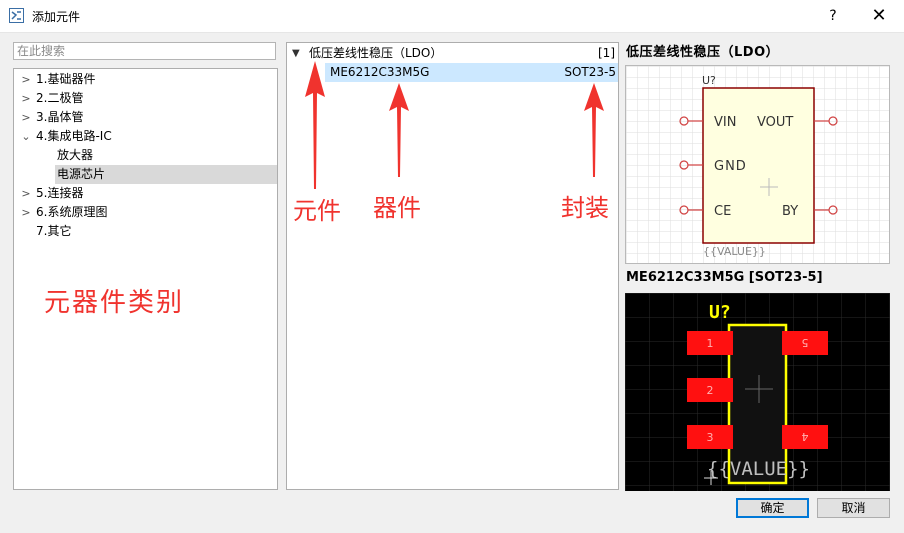 The height and width of the screenshot is (533, 904). Describe the element at coordinates (772, 508) in the screenshot. I see `ok-button: 确定` at that location.